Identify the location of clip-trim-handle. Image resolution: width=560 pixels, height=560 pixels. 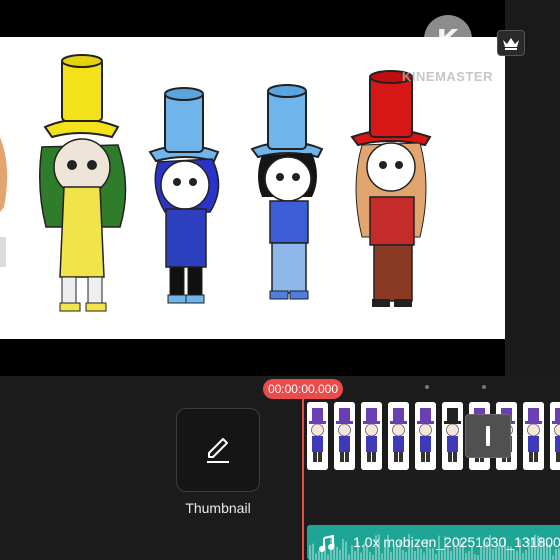
(488, 436).